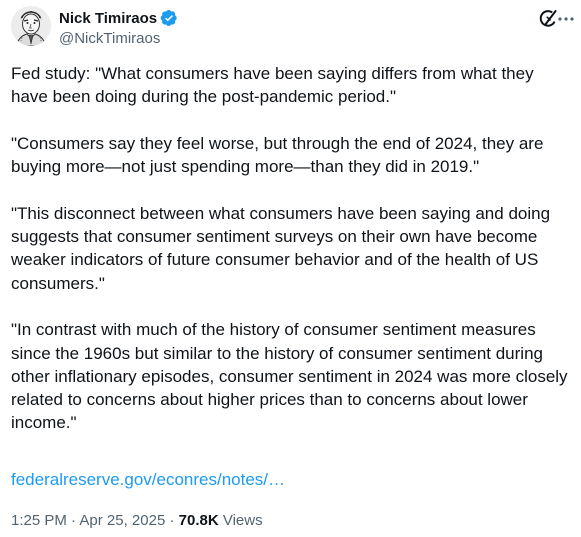 Image resolution: width=581 pixels, height=537 pixels. I want to click on sketch-portrait-avatar-icon, so click(31, 26).